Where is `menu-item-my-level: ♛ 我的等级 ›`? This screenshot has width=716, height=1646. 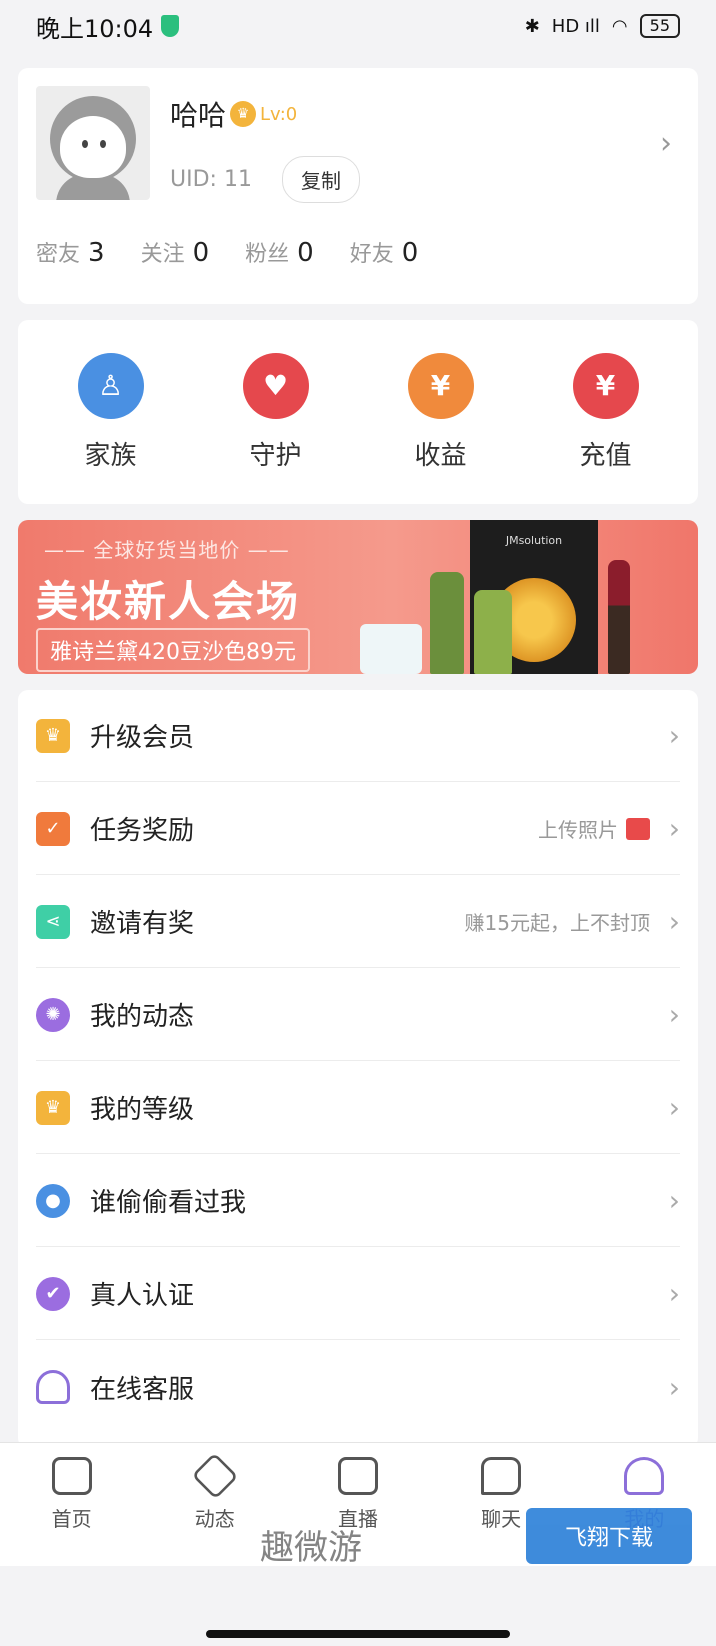 menu-item-my-level: ♛ 我的等级 › is located at coordinates (358, 1108).